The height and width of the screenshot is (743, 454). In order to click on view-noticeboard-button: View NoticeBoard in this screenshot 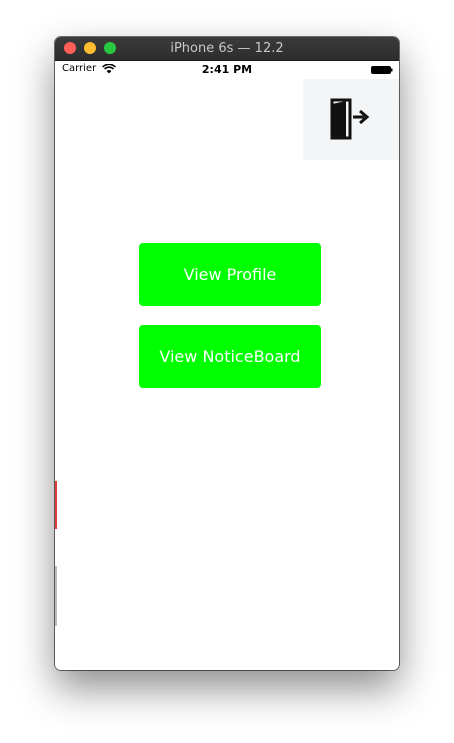, I will do `click(230, 356)`.